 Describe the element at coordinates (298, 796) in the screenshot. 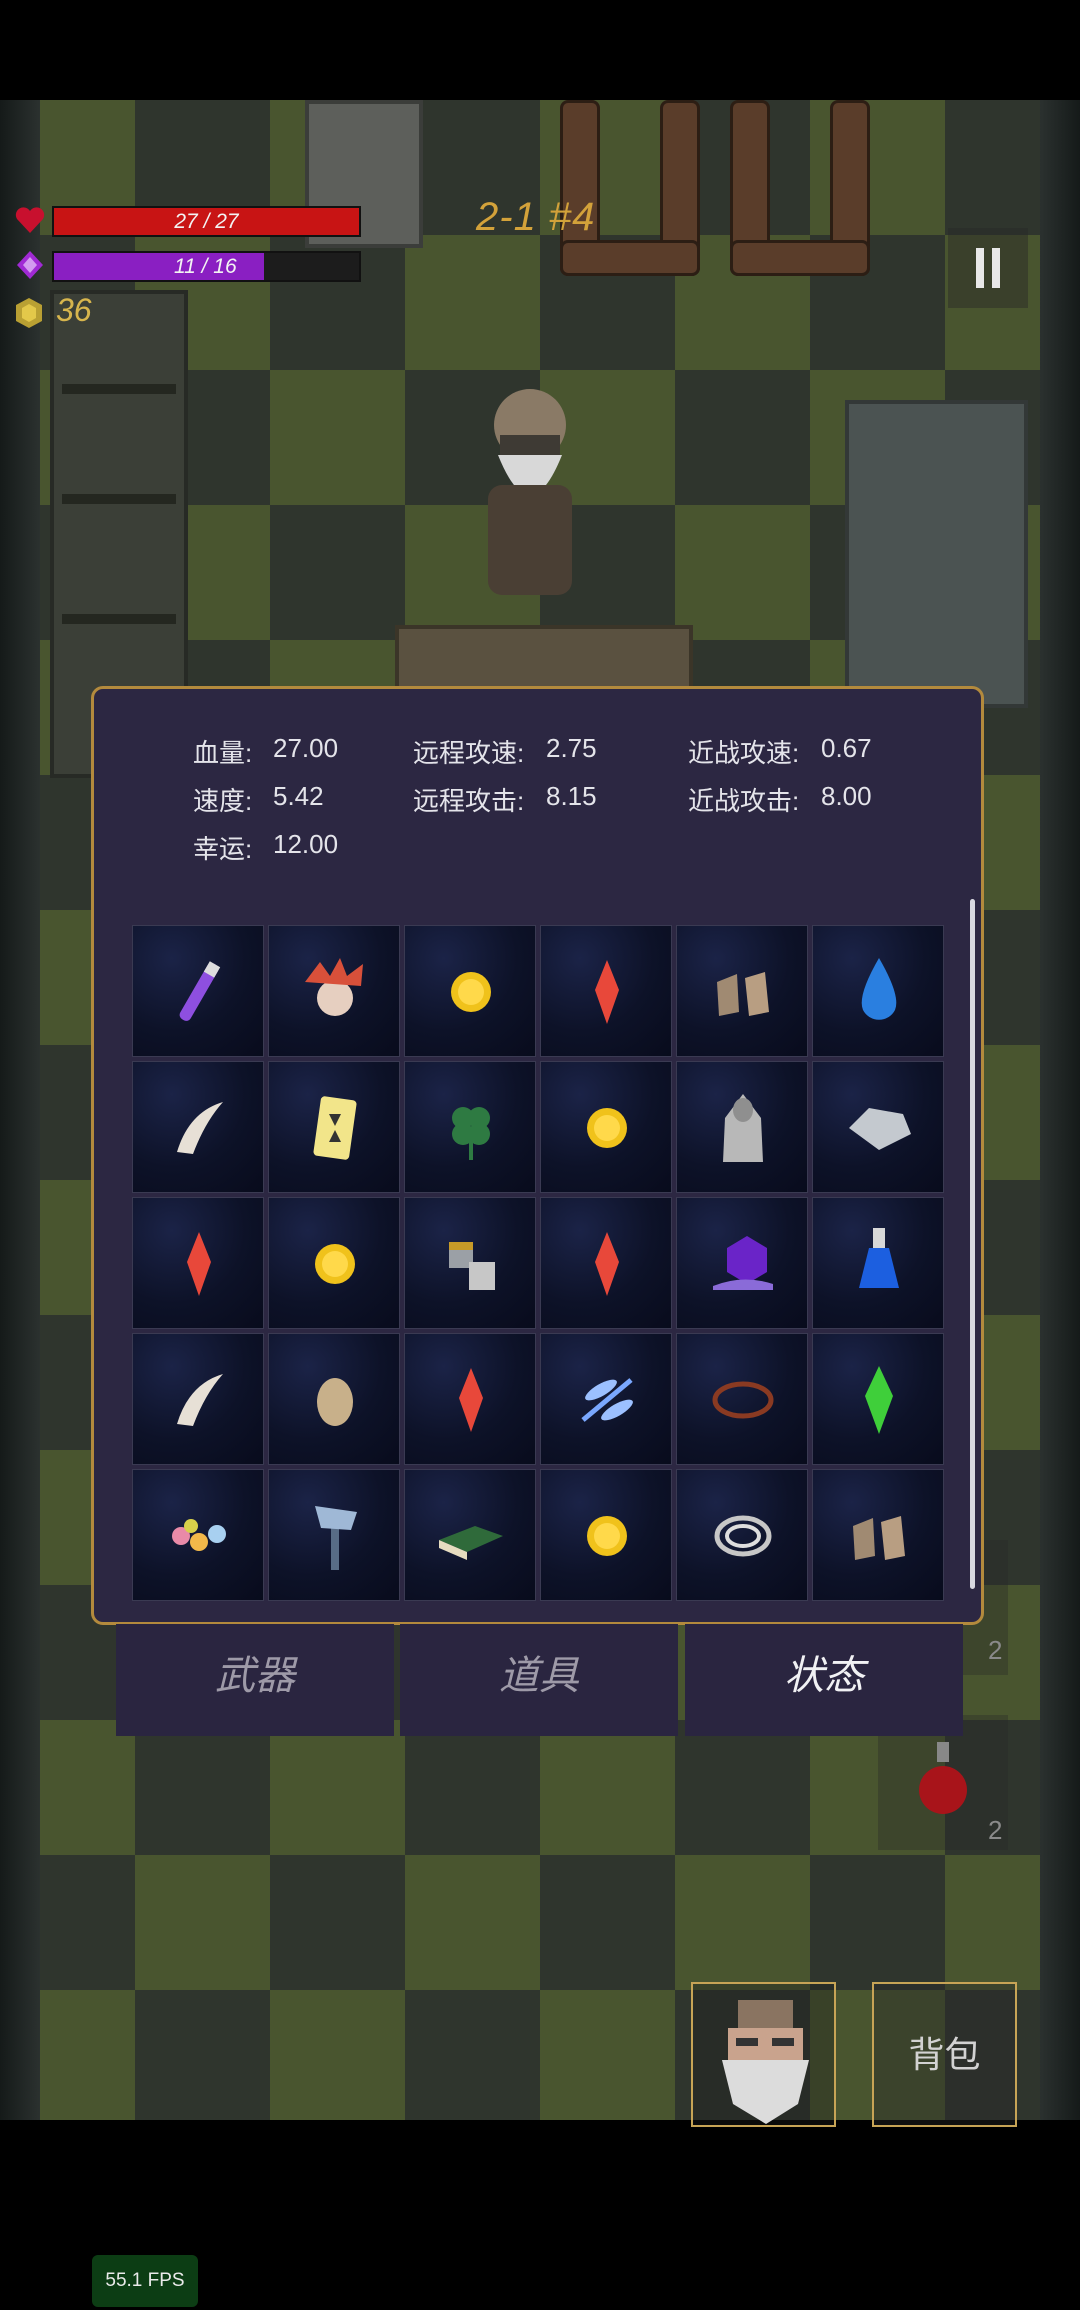

I see `stat-value: 5.42` at that location.